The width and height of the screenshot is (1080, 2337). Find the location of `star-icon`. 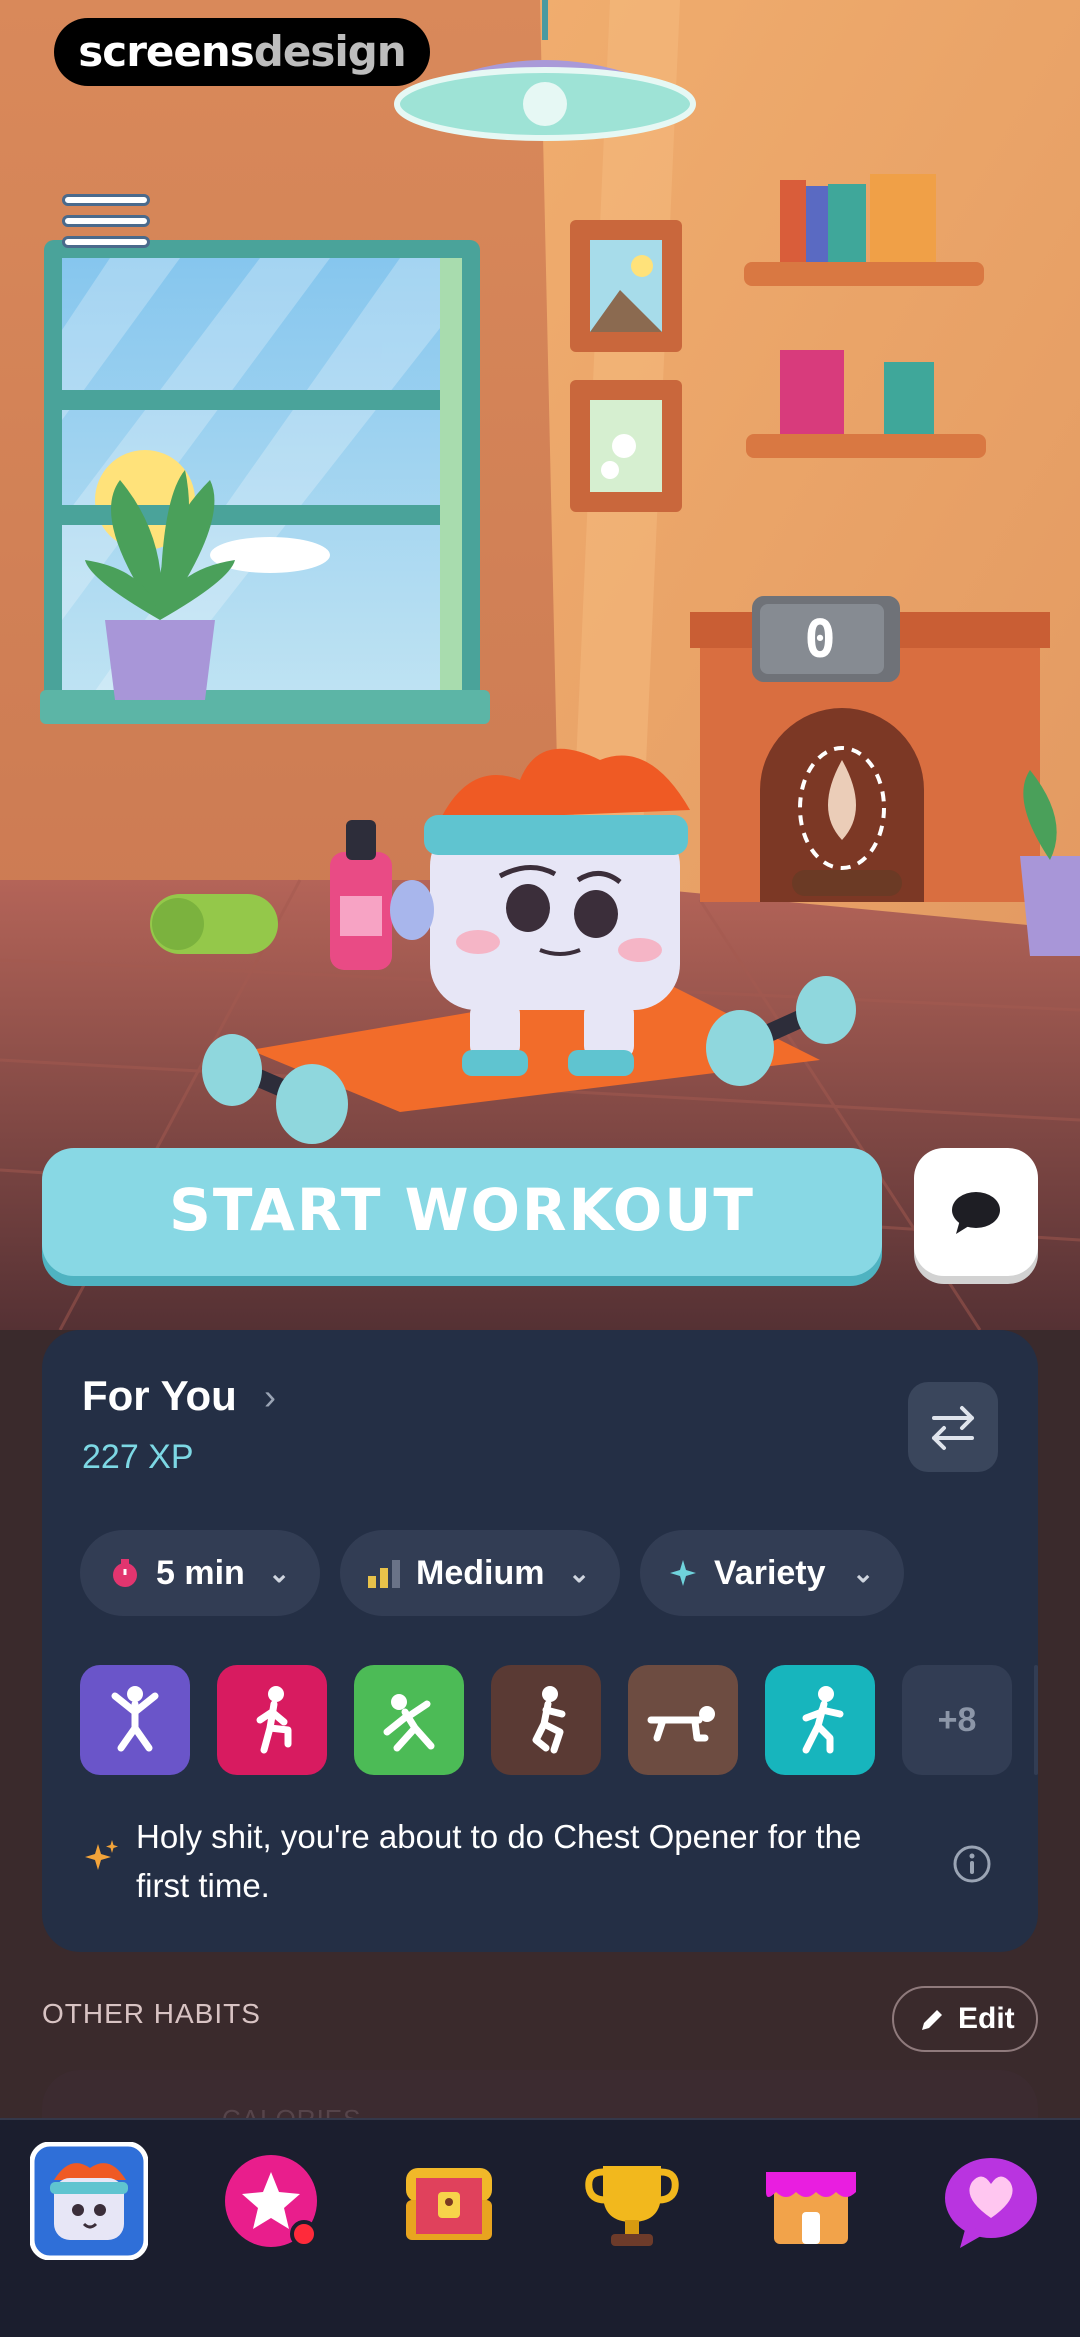

star-icon is located at coordinates (271, 2201).